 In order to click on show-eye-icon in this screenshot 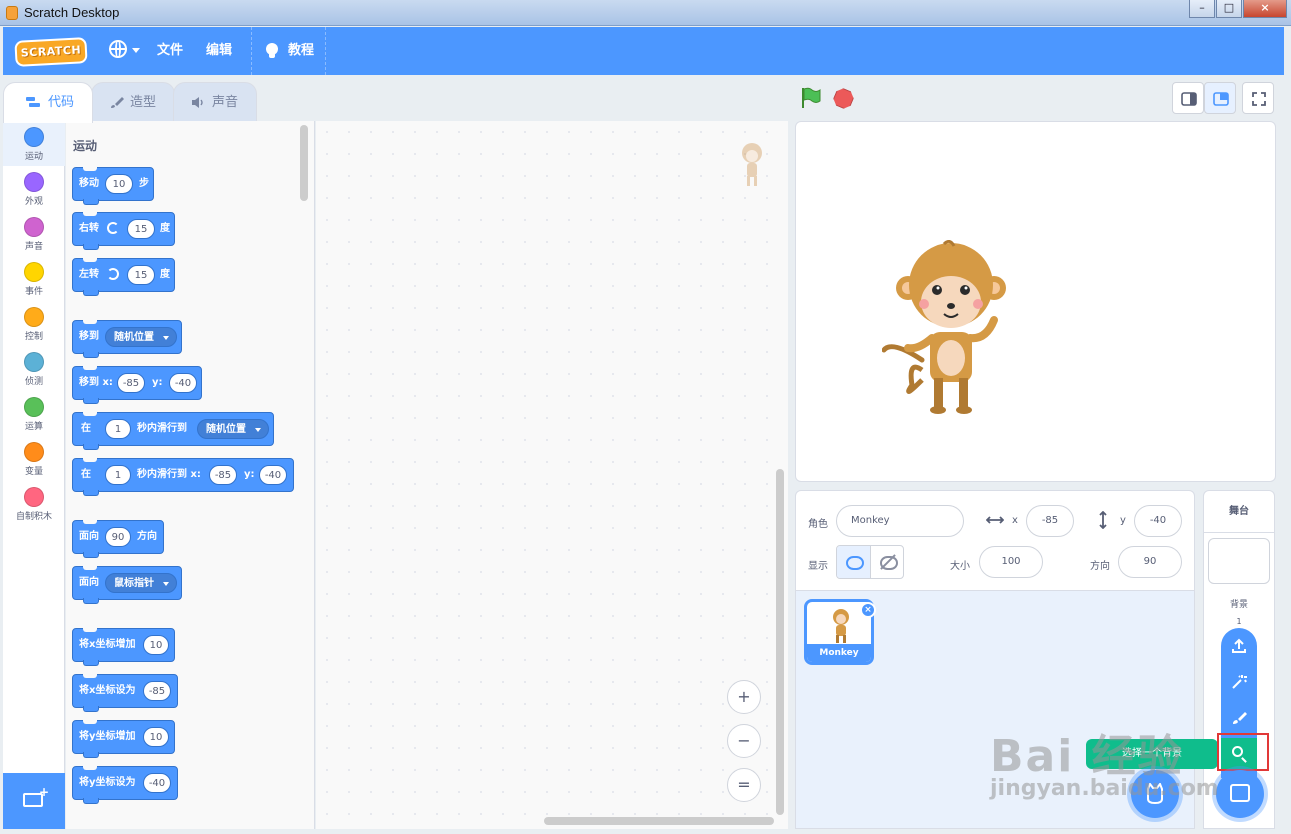, I will do `click(854, 562)`.